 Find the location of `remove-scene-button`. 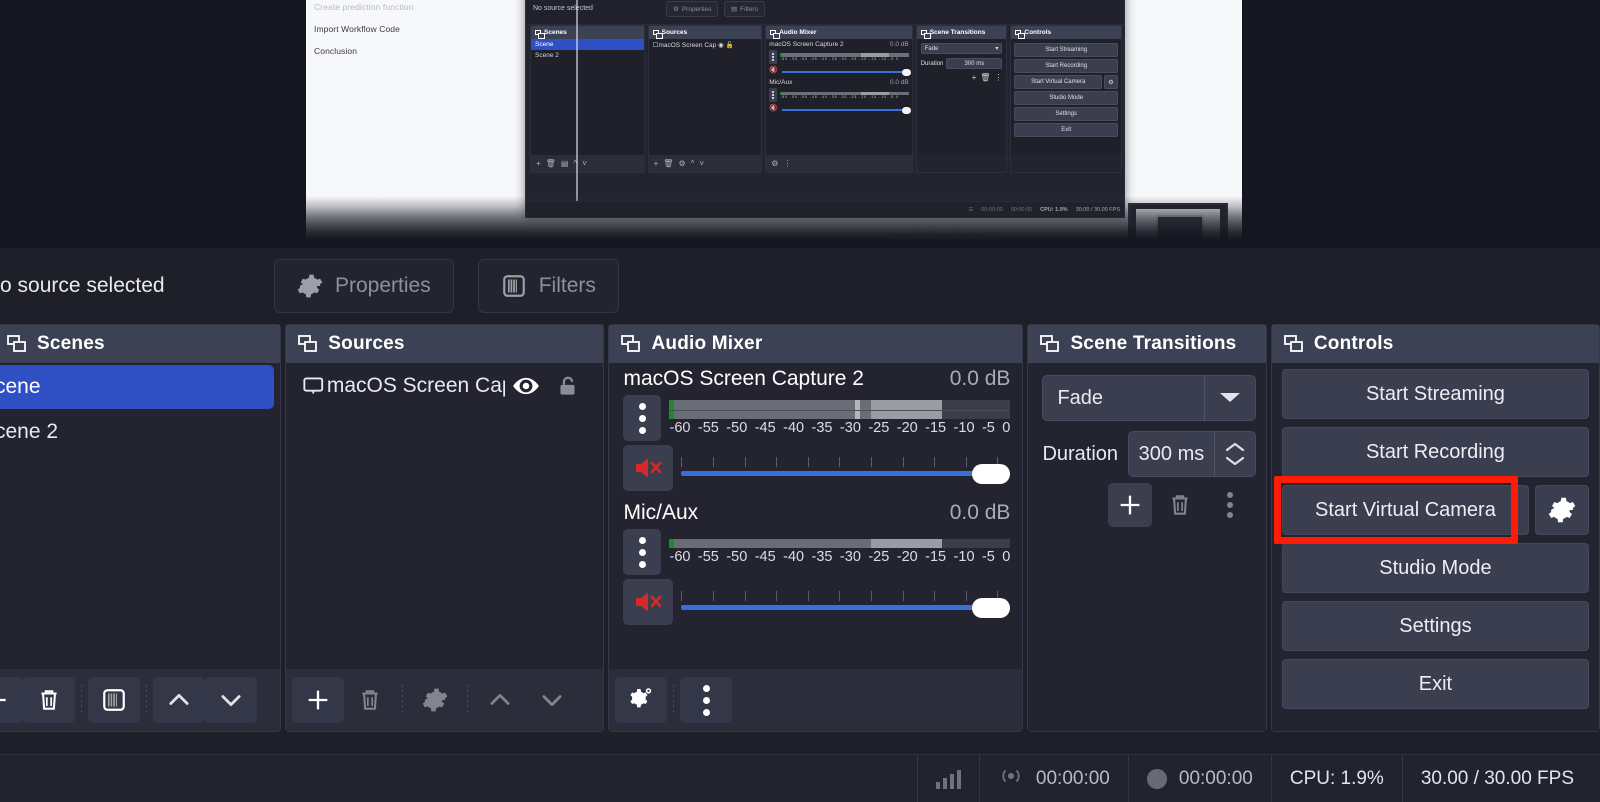

remove-scene-button is located at coordinates (49, 700).